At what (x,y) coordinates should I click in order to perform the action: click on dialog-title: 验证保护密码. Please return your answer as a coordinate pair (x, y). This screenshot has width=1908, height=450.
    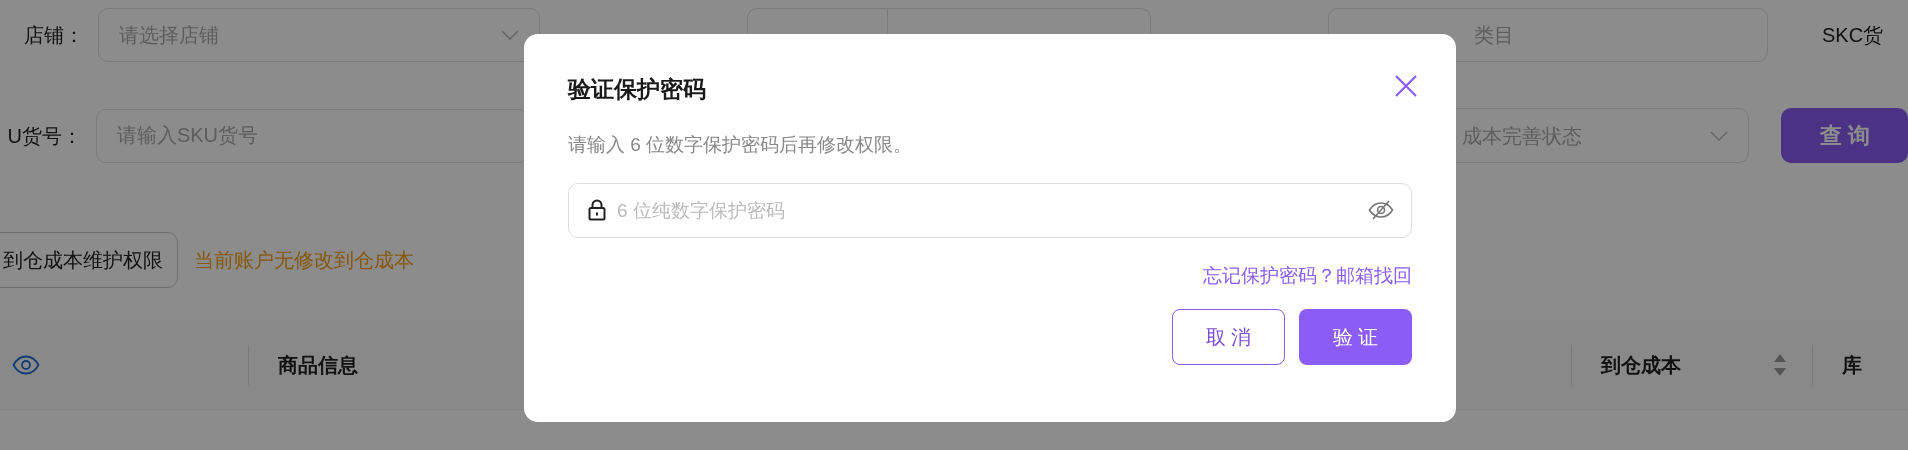
    Looking at the image, I should click on (637, 89).